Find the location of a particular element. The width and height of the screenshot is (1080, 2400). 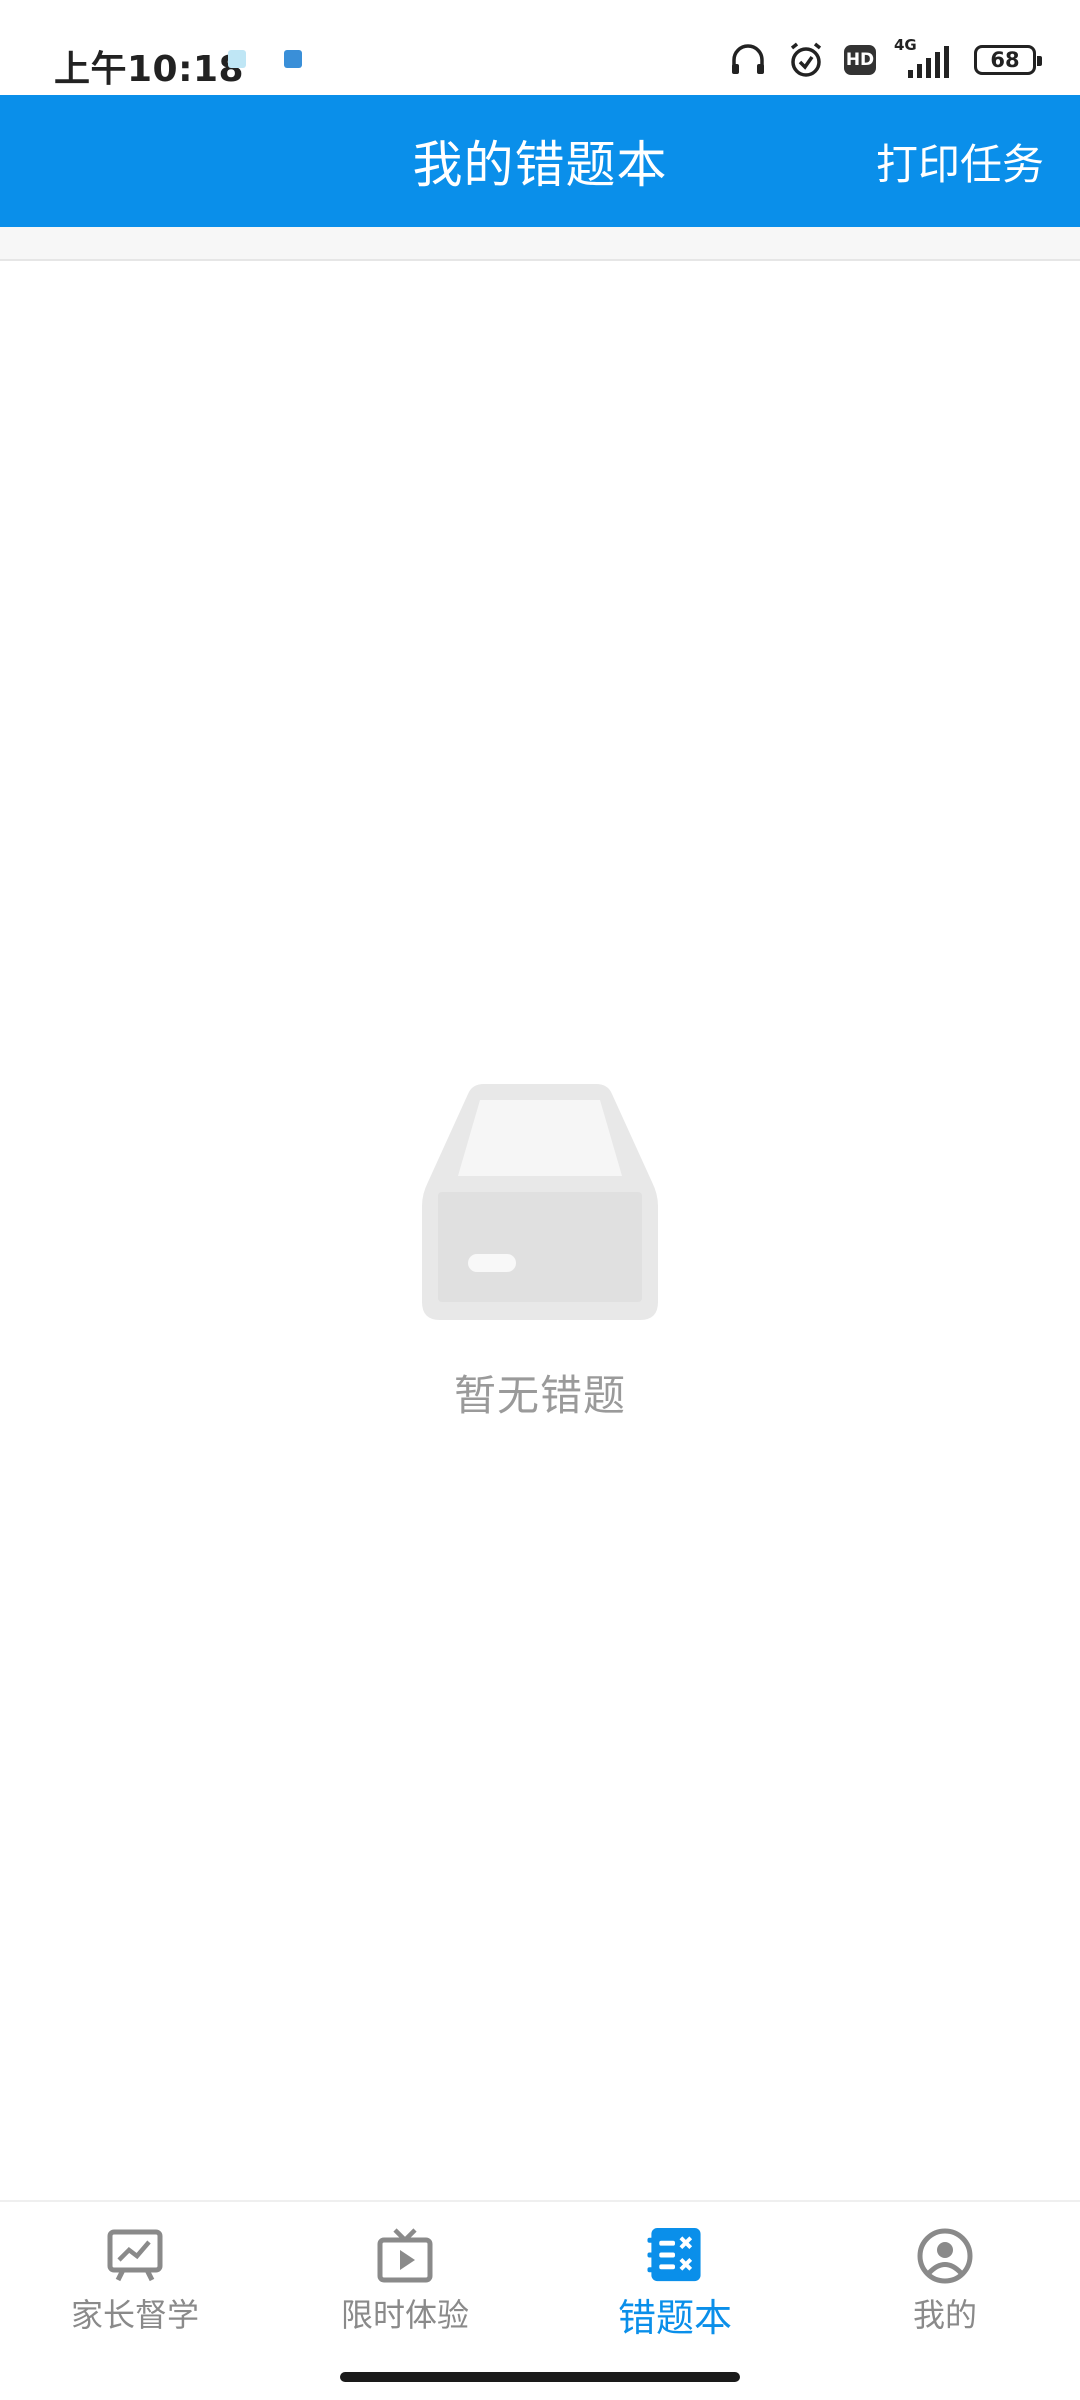

battery-indicator: 68 is located at coordinates (1008, 60).